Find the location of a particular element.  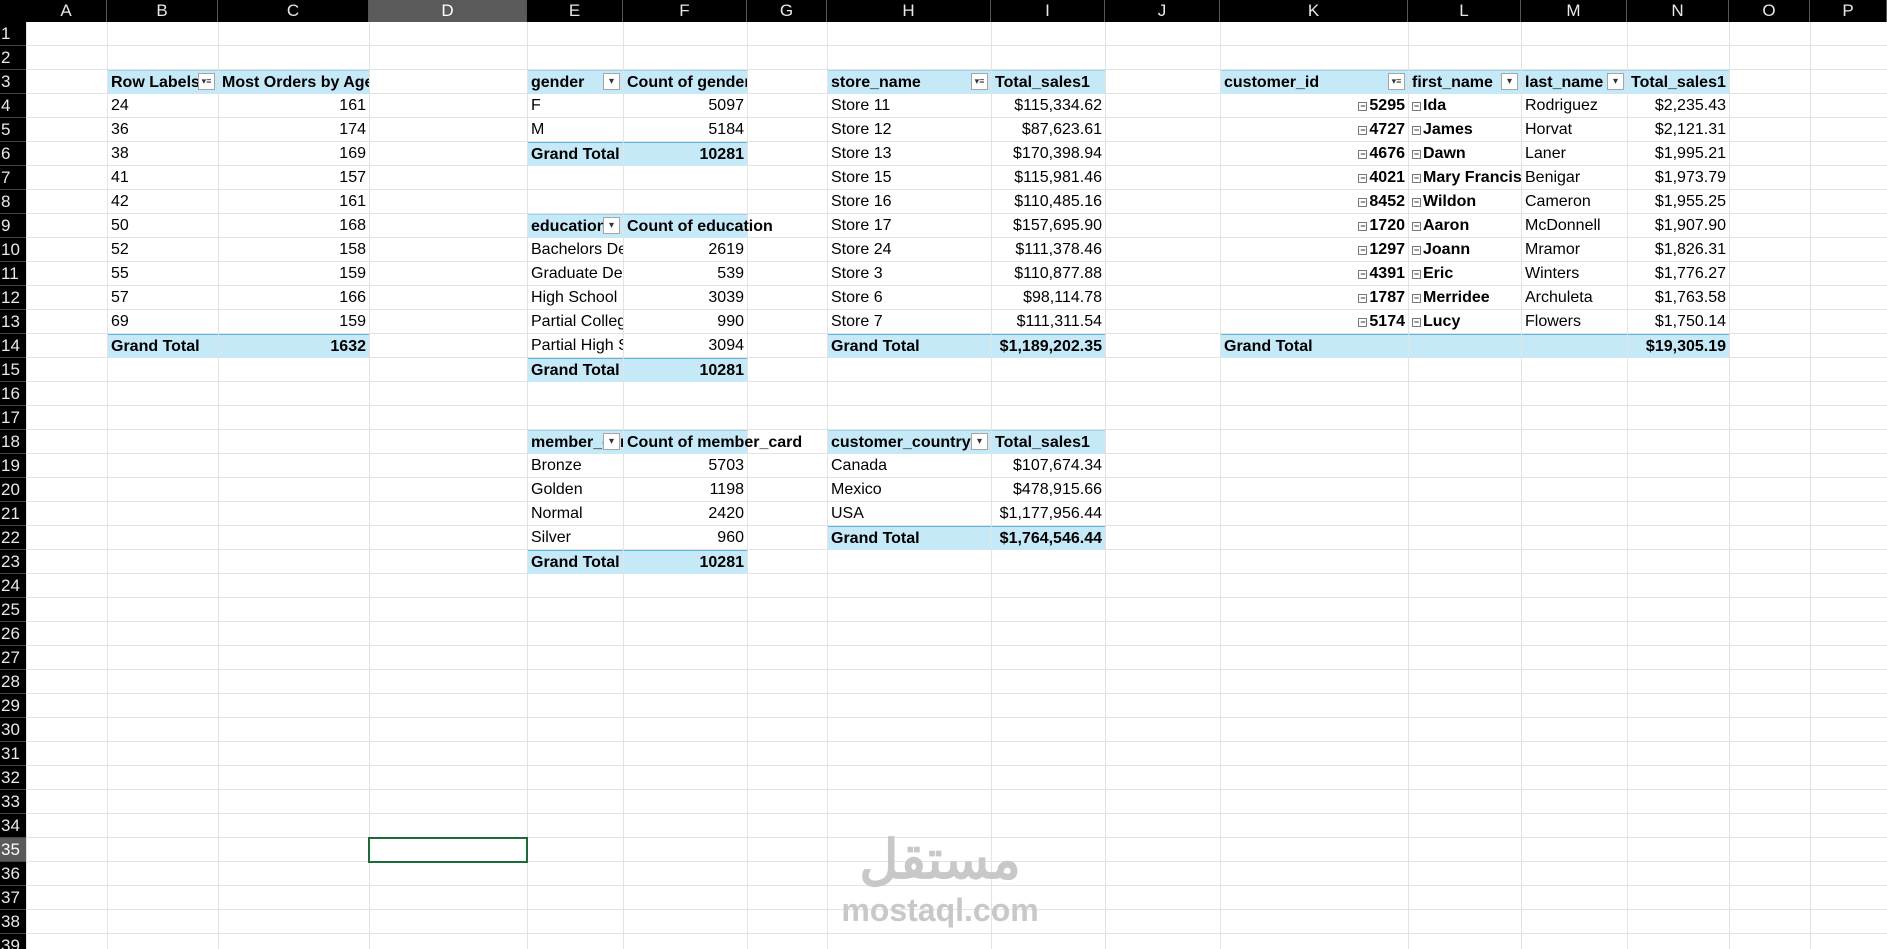

row-header-1: 1 is located at coordinates (13, 34).